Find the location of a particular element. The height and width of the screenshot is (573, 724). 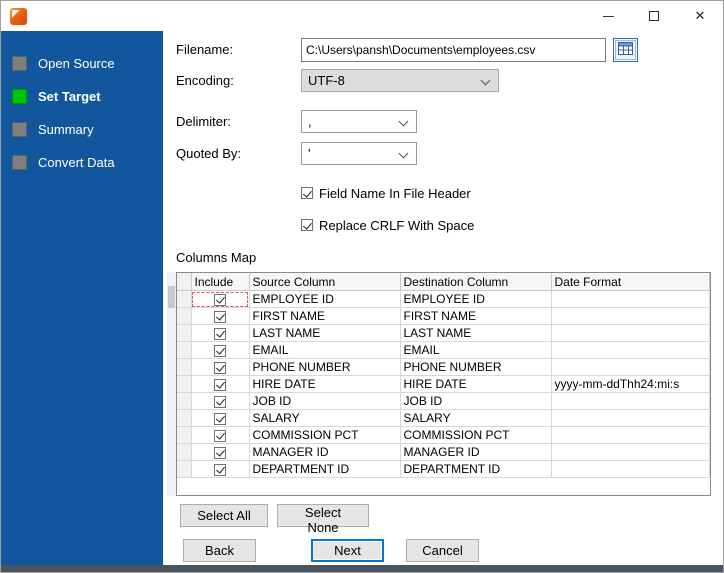

destination-column-cell: SALARY is located at coordinates (476, 418).